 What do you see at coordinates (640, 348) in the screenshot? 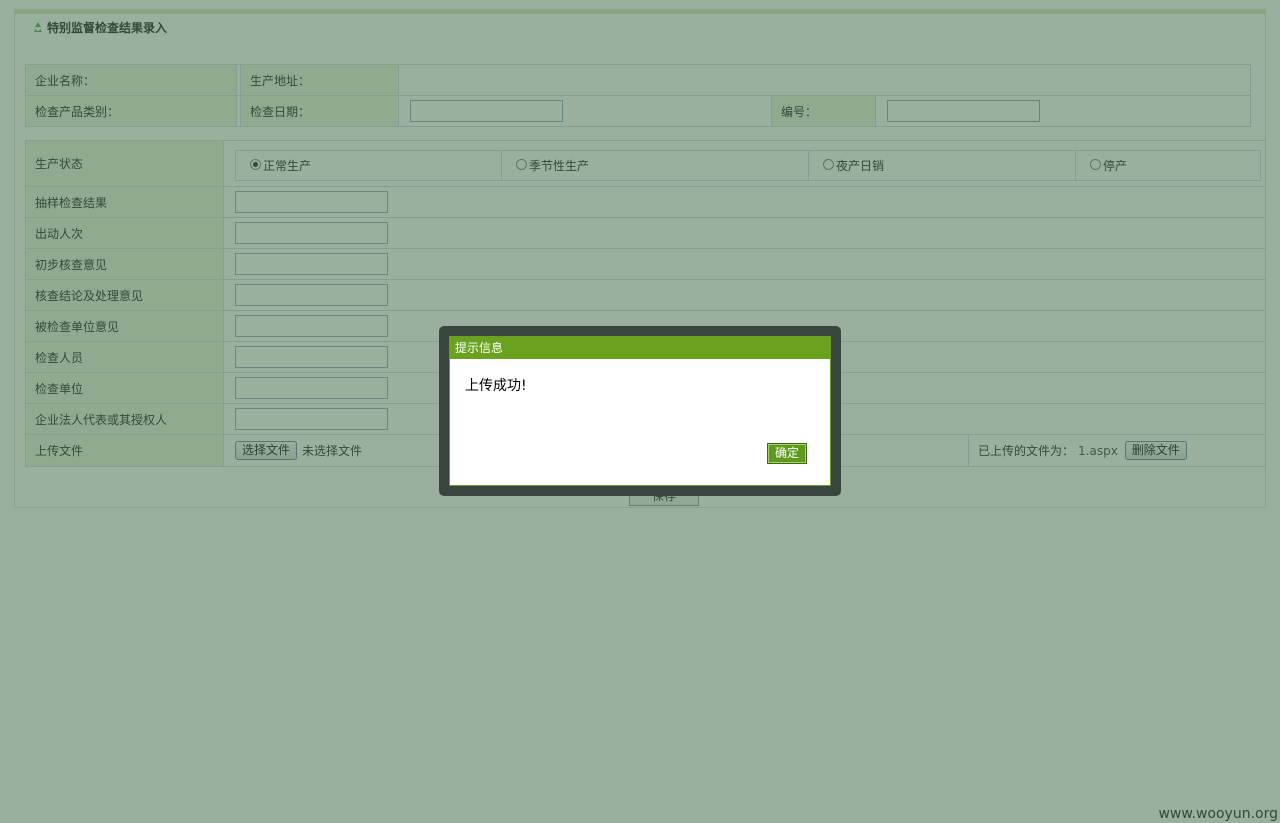
I see `dialog-title: 提示信息` at bounding box center [640, 348].